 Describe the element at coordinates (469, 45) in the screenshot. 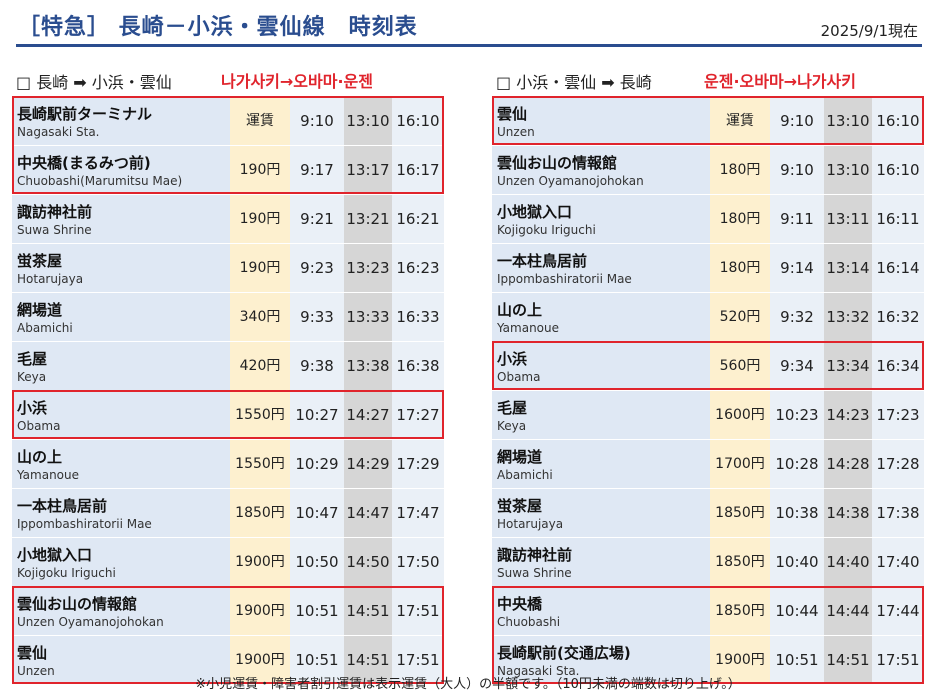

I see `header-rule` at that location.